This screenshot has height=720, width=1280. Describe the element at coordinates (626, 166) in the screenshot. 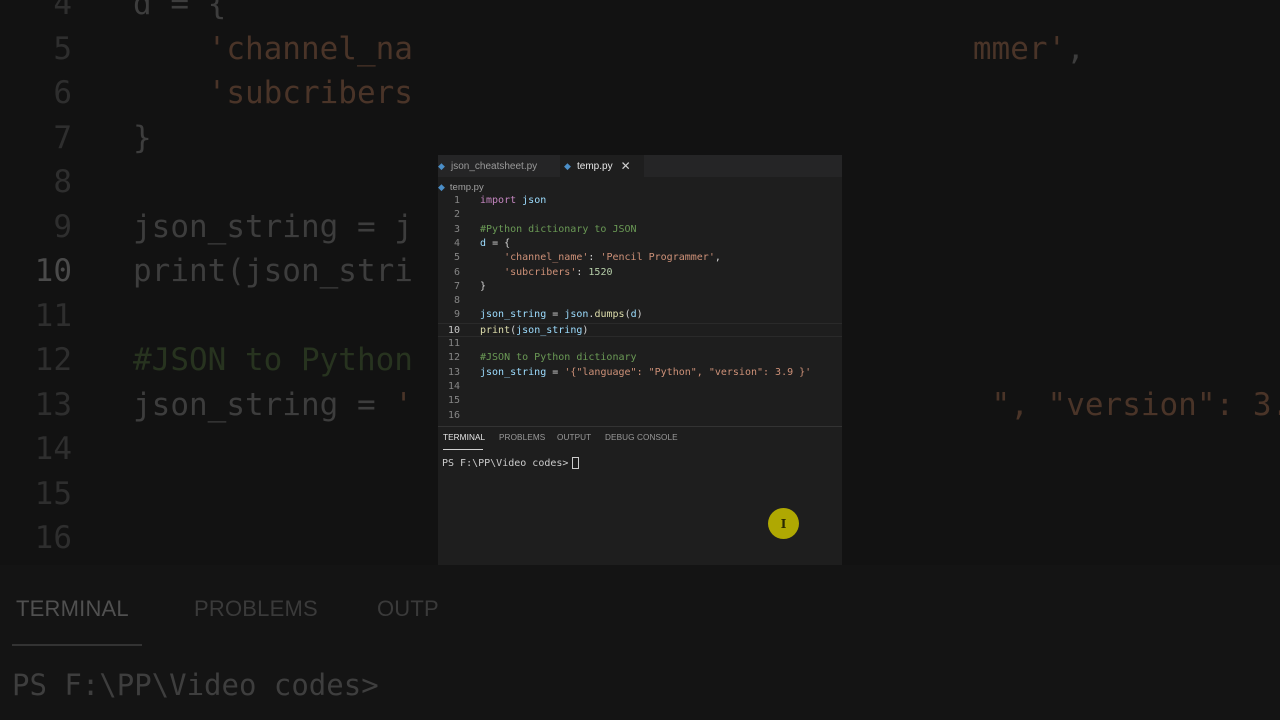

I see `close-icon: ✕` at that location.